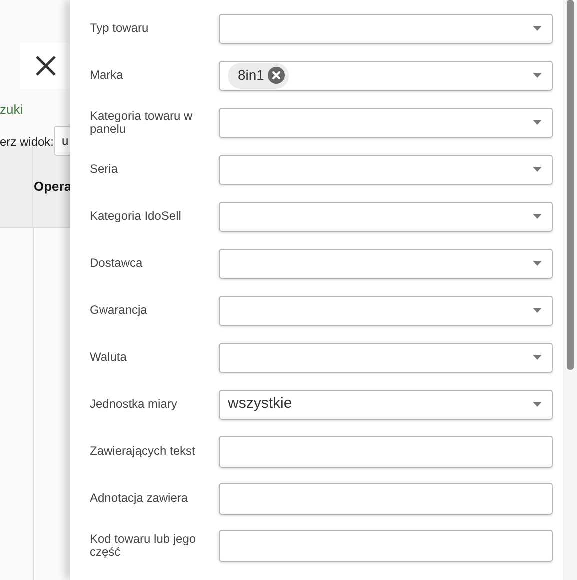 This screenshot has width=577, height=580. I want to click on filter-label: Kategoria towaru w panelu, so click(142, 123).